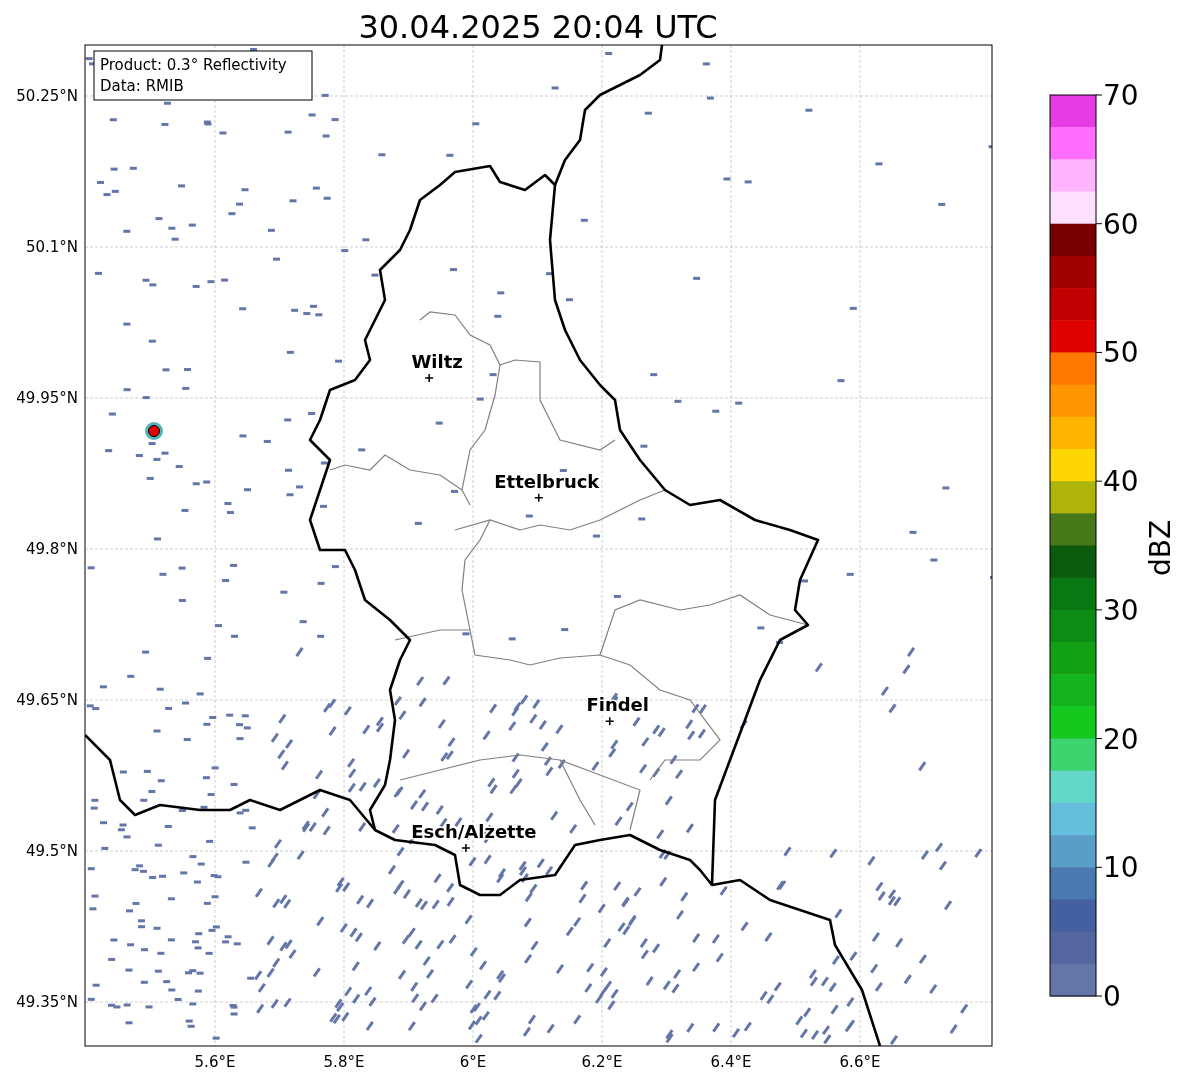 Image resolution: width=1184 pixels, height=1081 pixels. I want to click on axis-tick-label: 49.5°N, so click(51, 851).